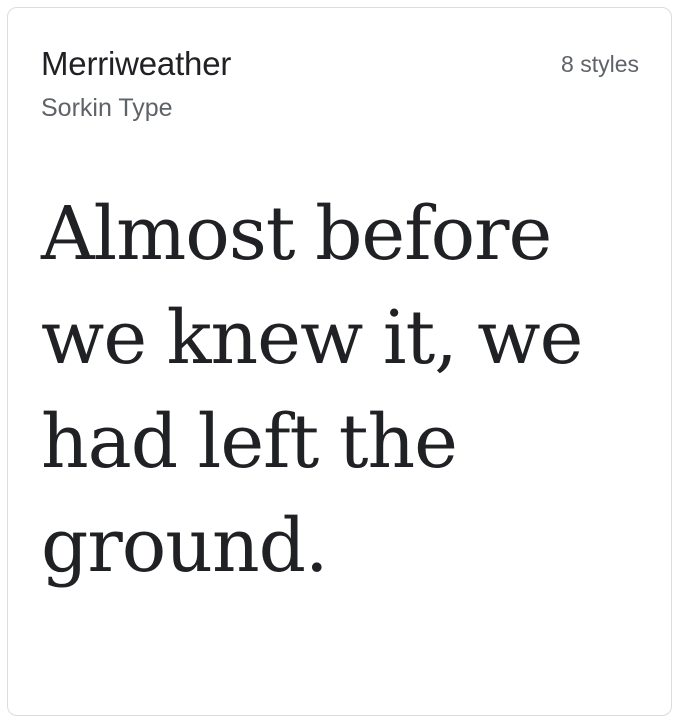 The height and width of the screenshot is (726, 680). Describe the element at coordinates (600, 64) in the screenshot. I see `styles-count: 8 styles` at that location.